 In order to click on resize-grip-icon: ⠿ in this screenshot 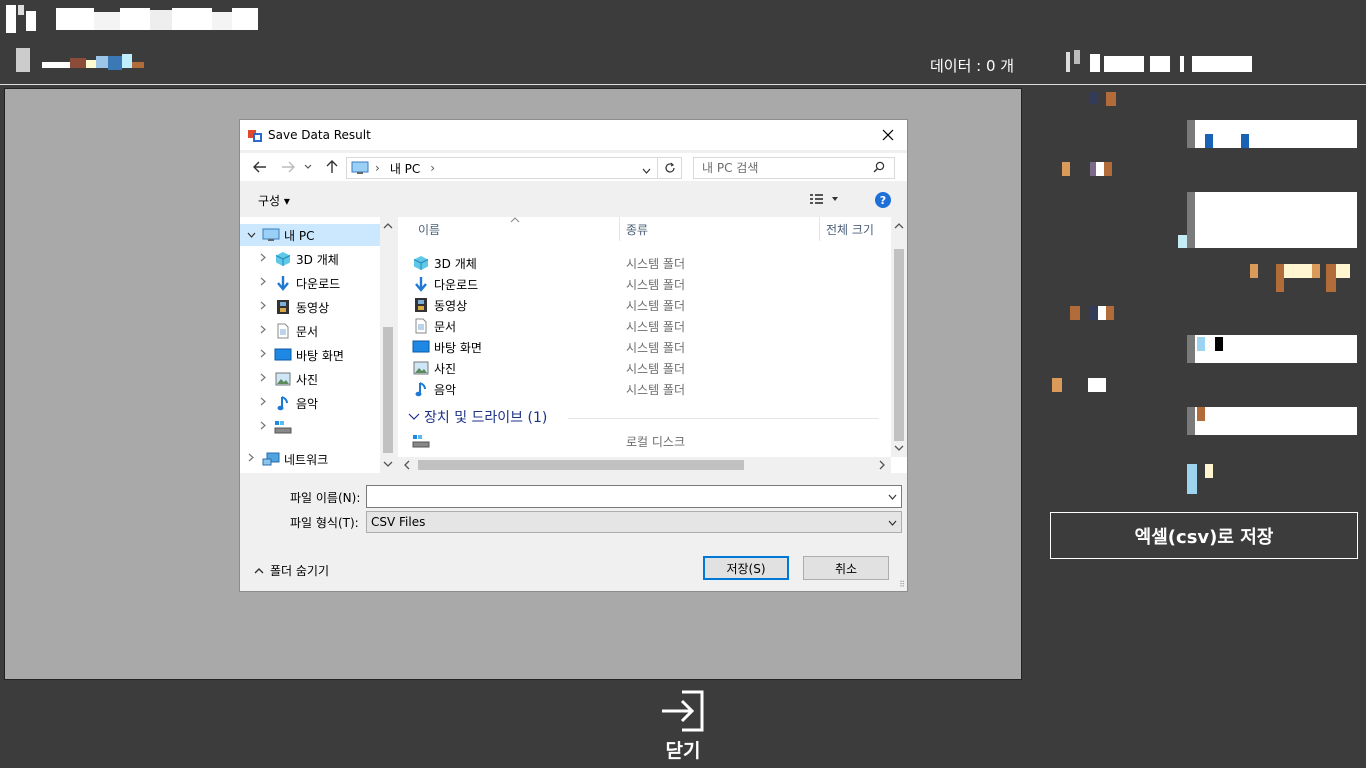, I will do `click(902, 584)`.